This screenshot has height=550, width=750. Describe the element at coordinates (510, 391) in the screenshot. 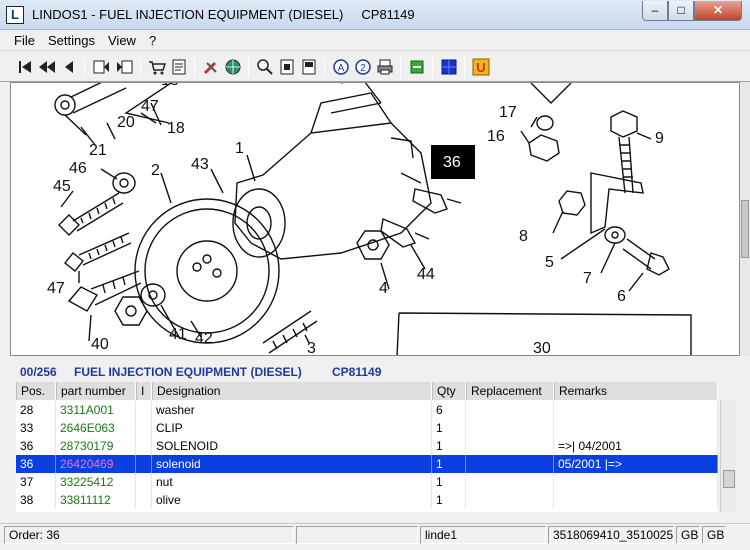

I see `column-replacement: Replacement` at that location.